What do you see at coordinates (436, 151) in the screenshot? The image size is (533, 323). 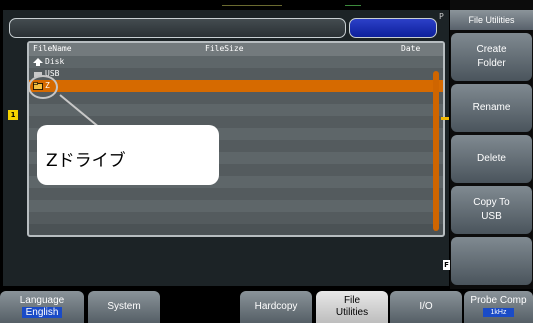 I see `file-list-scrollbar` at bounding box center [436, 151].